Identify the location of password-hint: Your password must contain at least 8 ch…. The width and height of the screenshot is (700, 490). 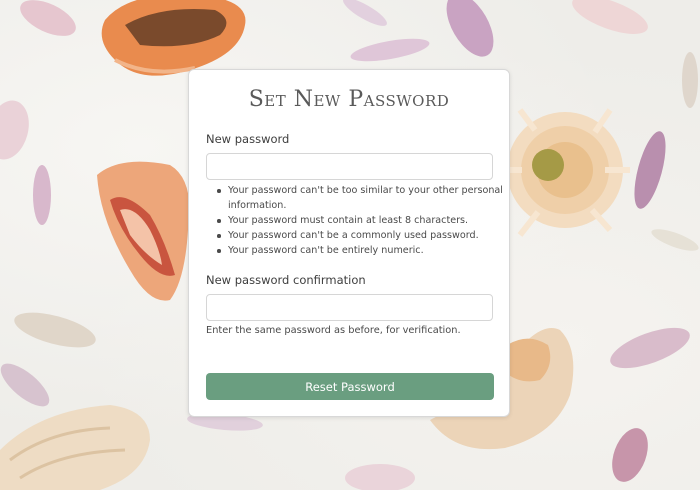
(367, 220).